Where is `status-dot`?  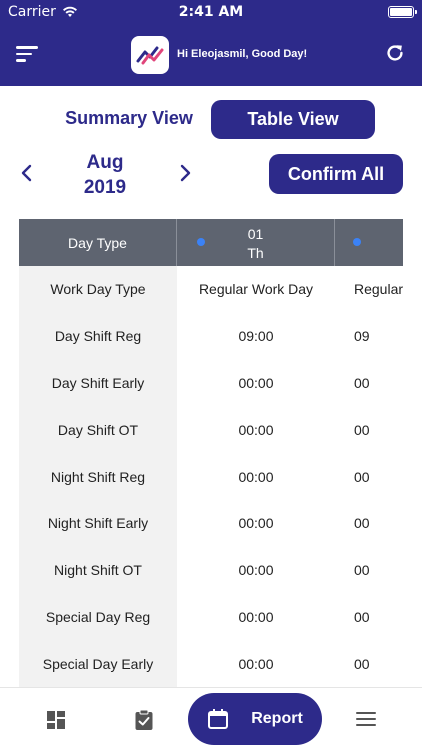
status-dot is located at coordinates (357, 242).